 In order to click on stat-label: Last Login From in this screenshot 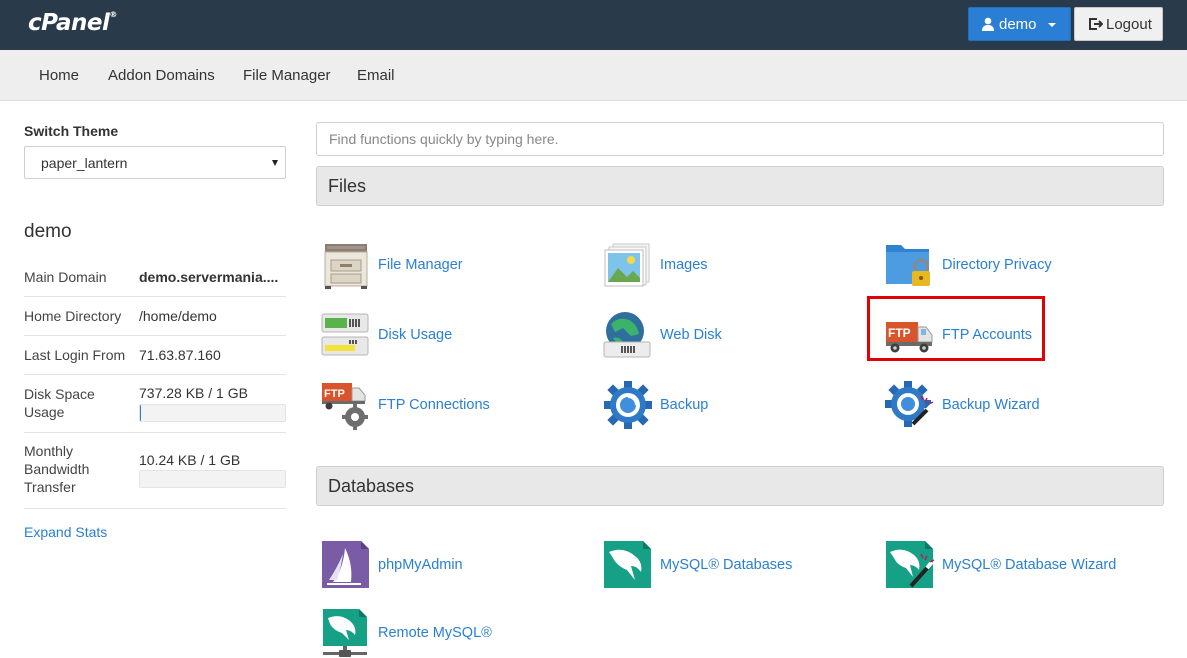, I will do `click(75, 355)`.